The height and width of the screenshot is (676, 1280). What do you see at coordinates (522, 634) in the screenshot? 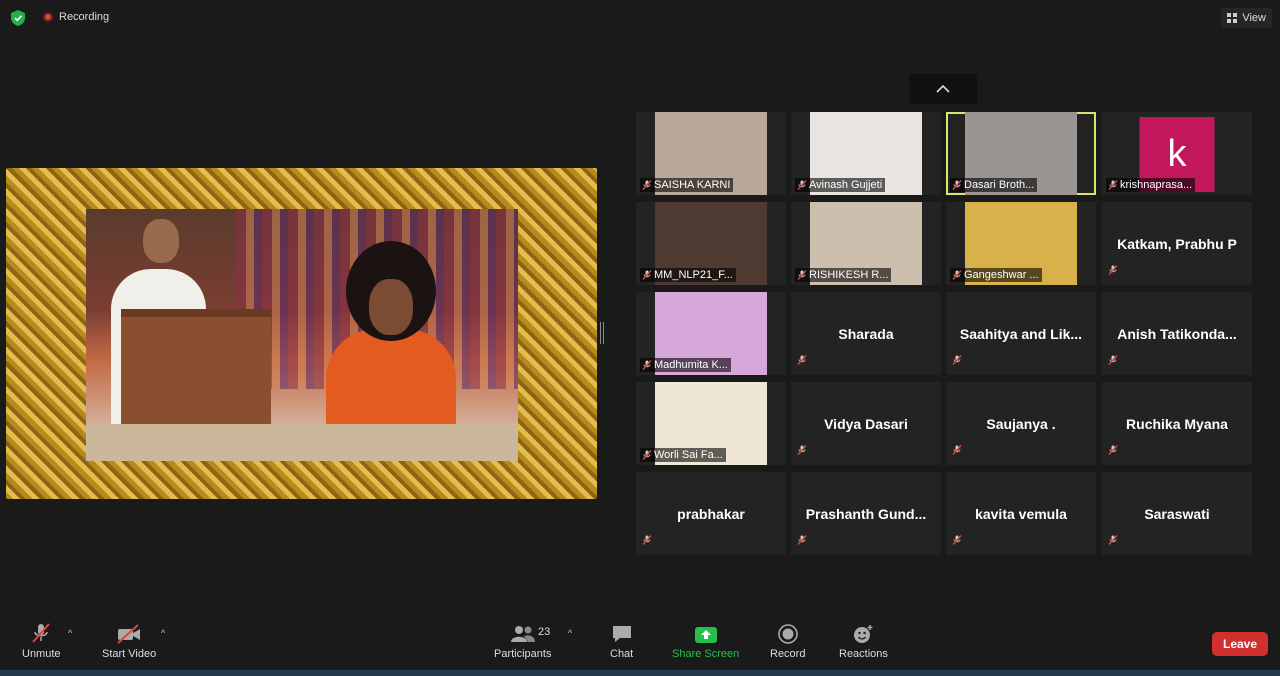
I see `participants-icon` at bounding box center [522, 634].